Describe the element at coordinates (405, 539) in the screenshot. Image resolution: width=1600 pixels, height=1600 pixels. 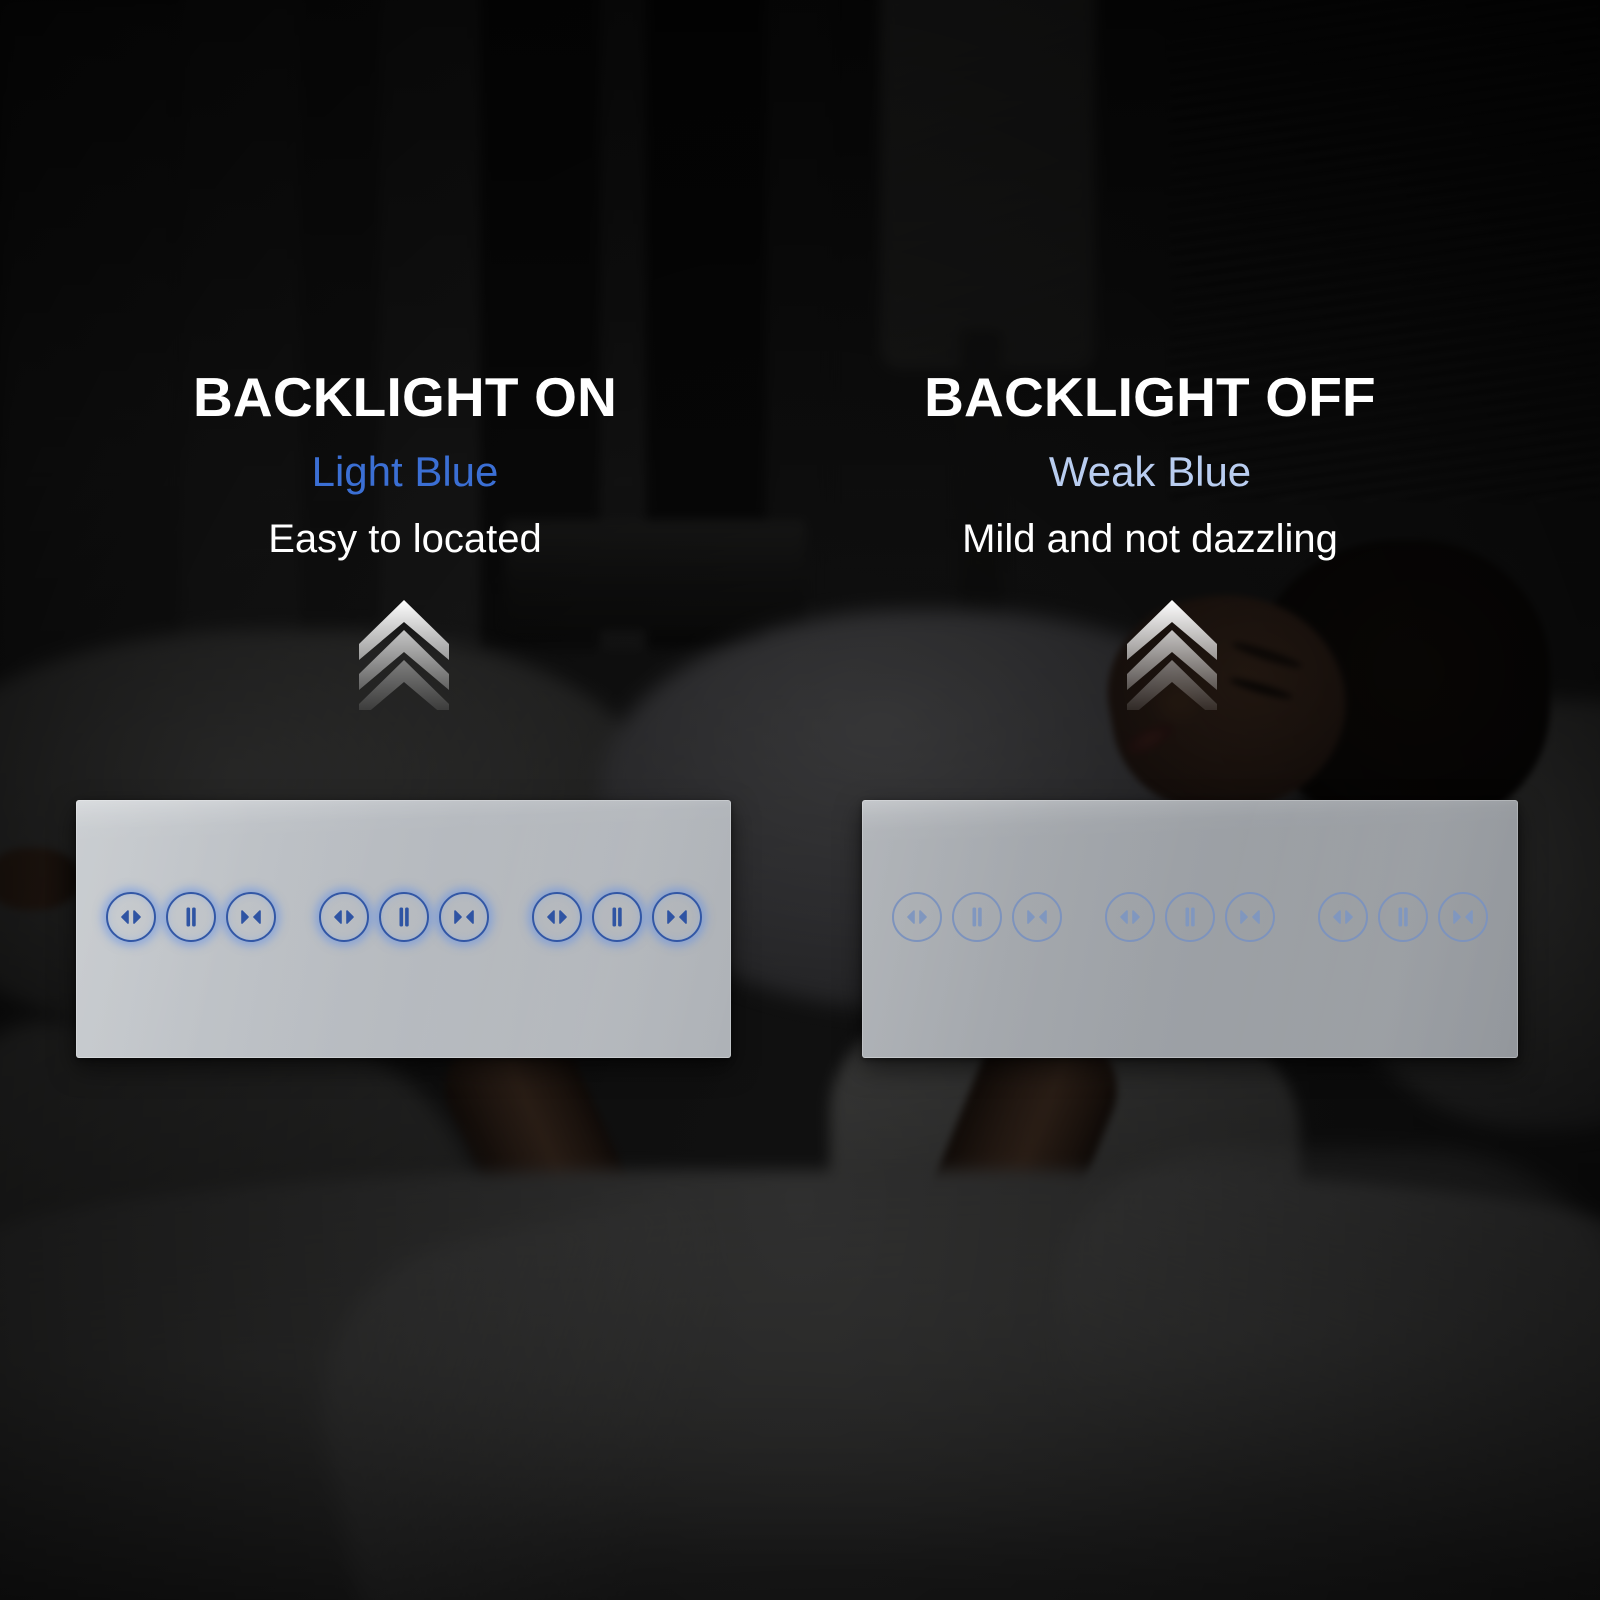
I see `caption-easy-to-located: Easy to located` at that location.